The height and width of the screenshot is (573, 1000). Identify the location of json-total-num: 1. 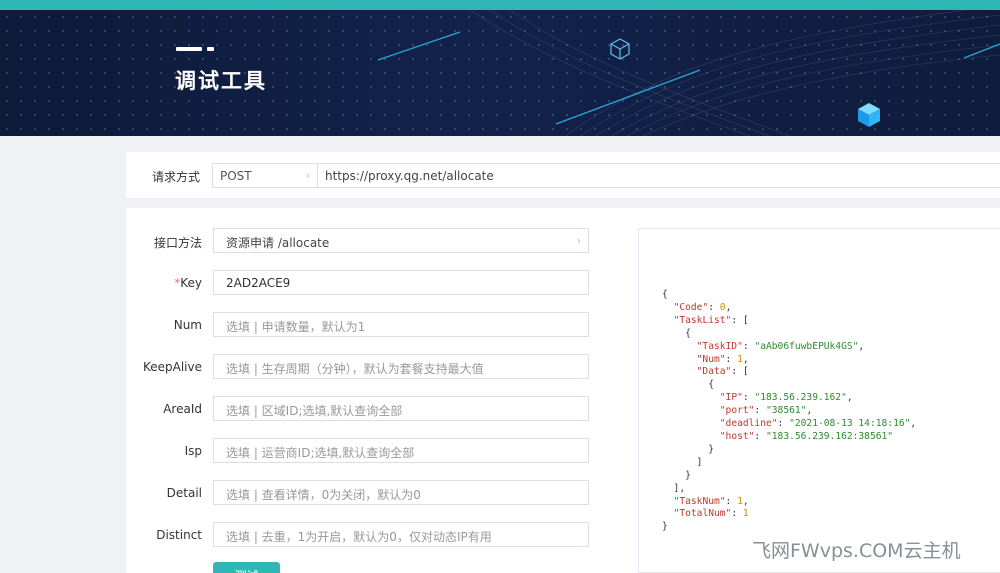
(745, 514).